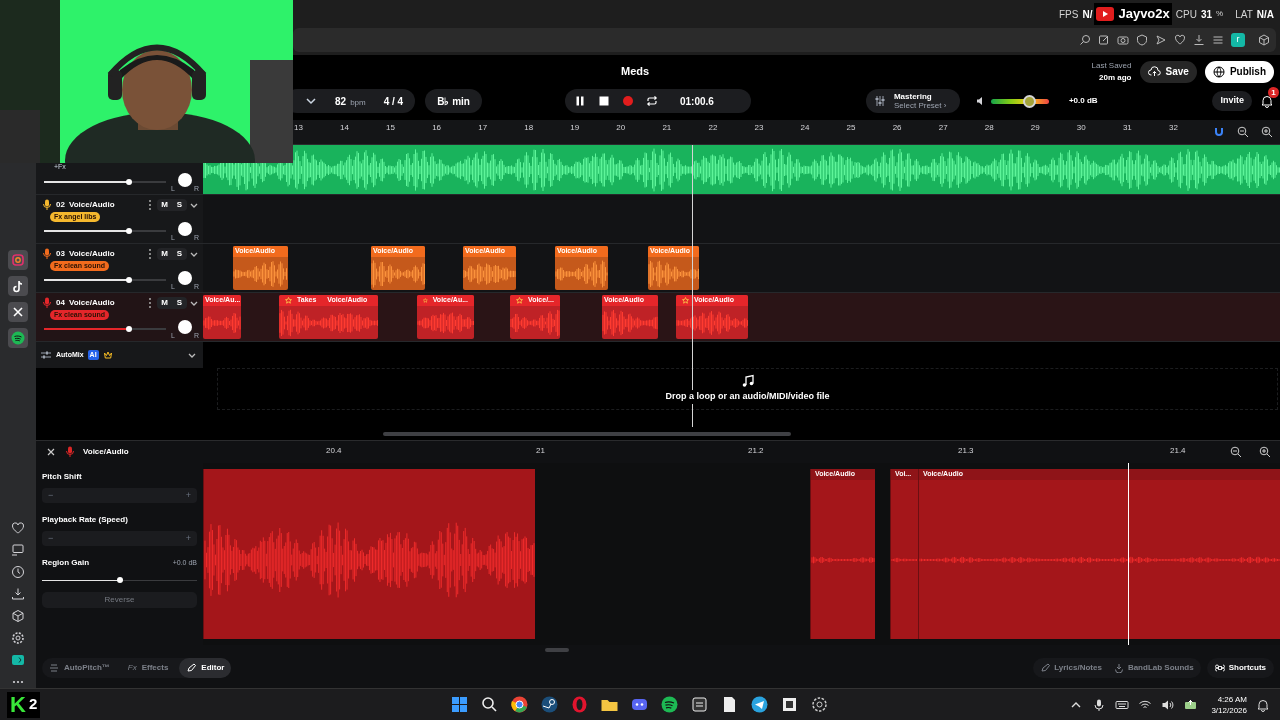 The height and width of the screenshot is (720, 1280). Describe the element at coordinates (1153, 668) in the screenshot. I see `panel-link: BandLab Sounds` at that location.